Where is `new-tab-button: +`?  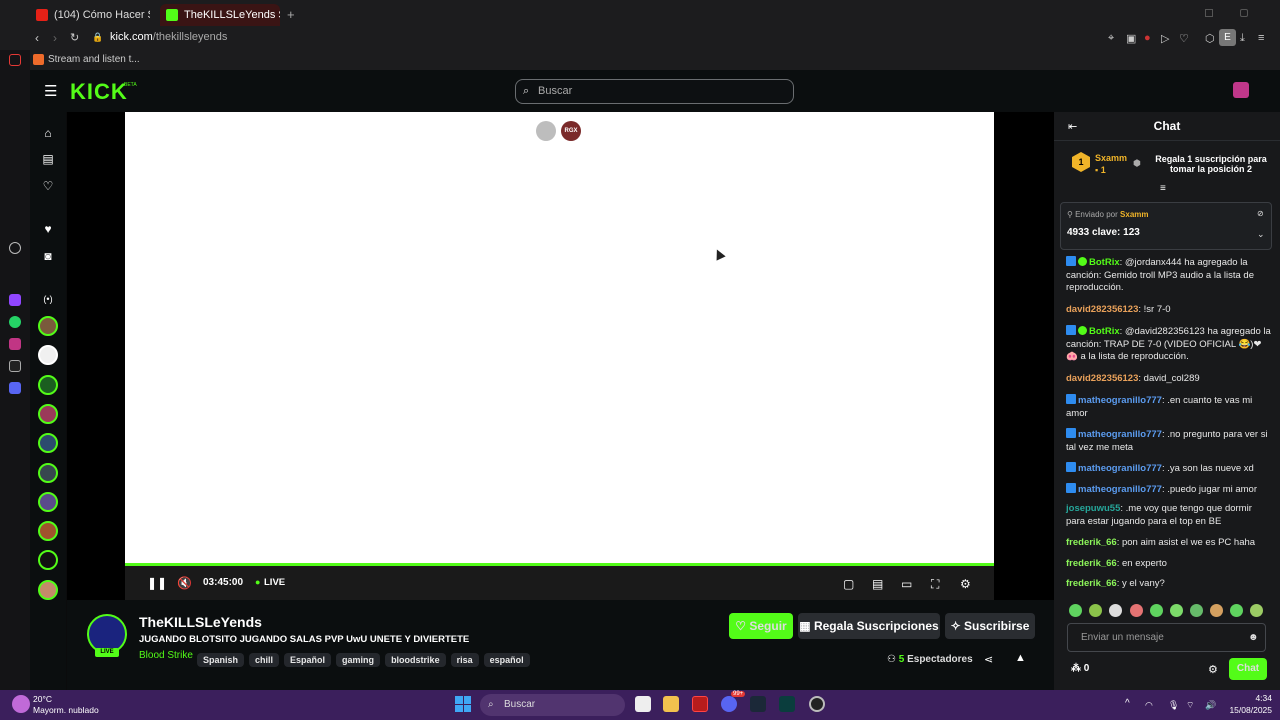
new-tab-button: + is located at coordinates (291, 14).